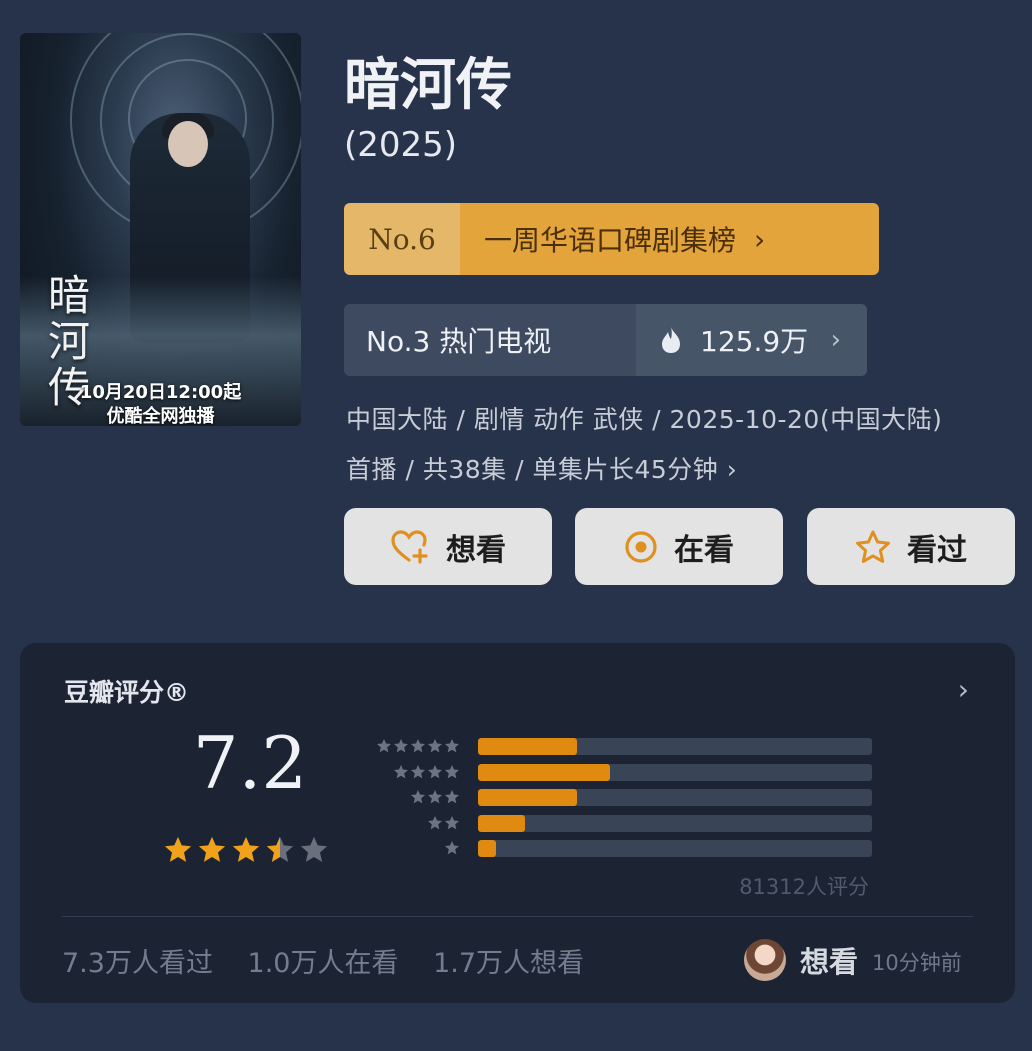 Image resolution: width=1032 pixels, height=1051 pixels. I want to click on watched-label: 看过, so click(937, 550).